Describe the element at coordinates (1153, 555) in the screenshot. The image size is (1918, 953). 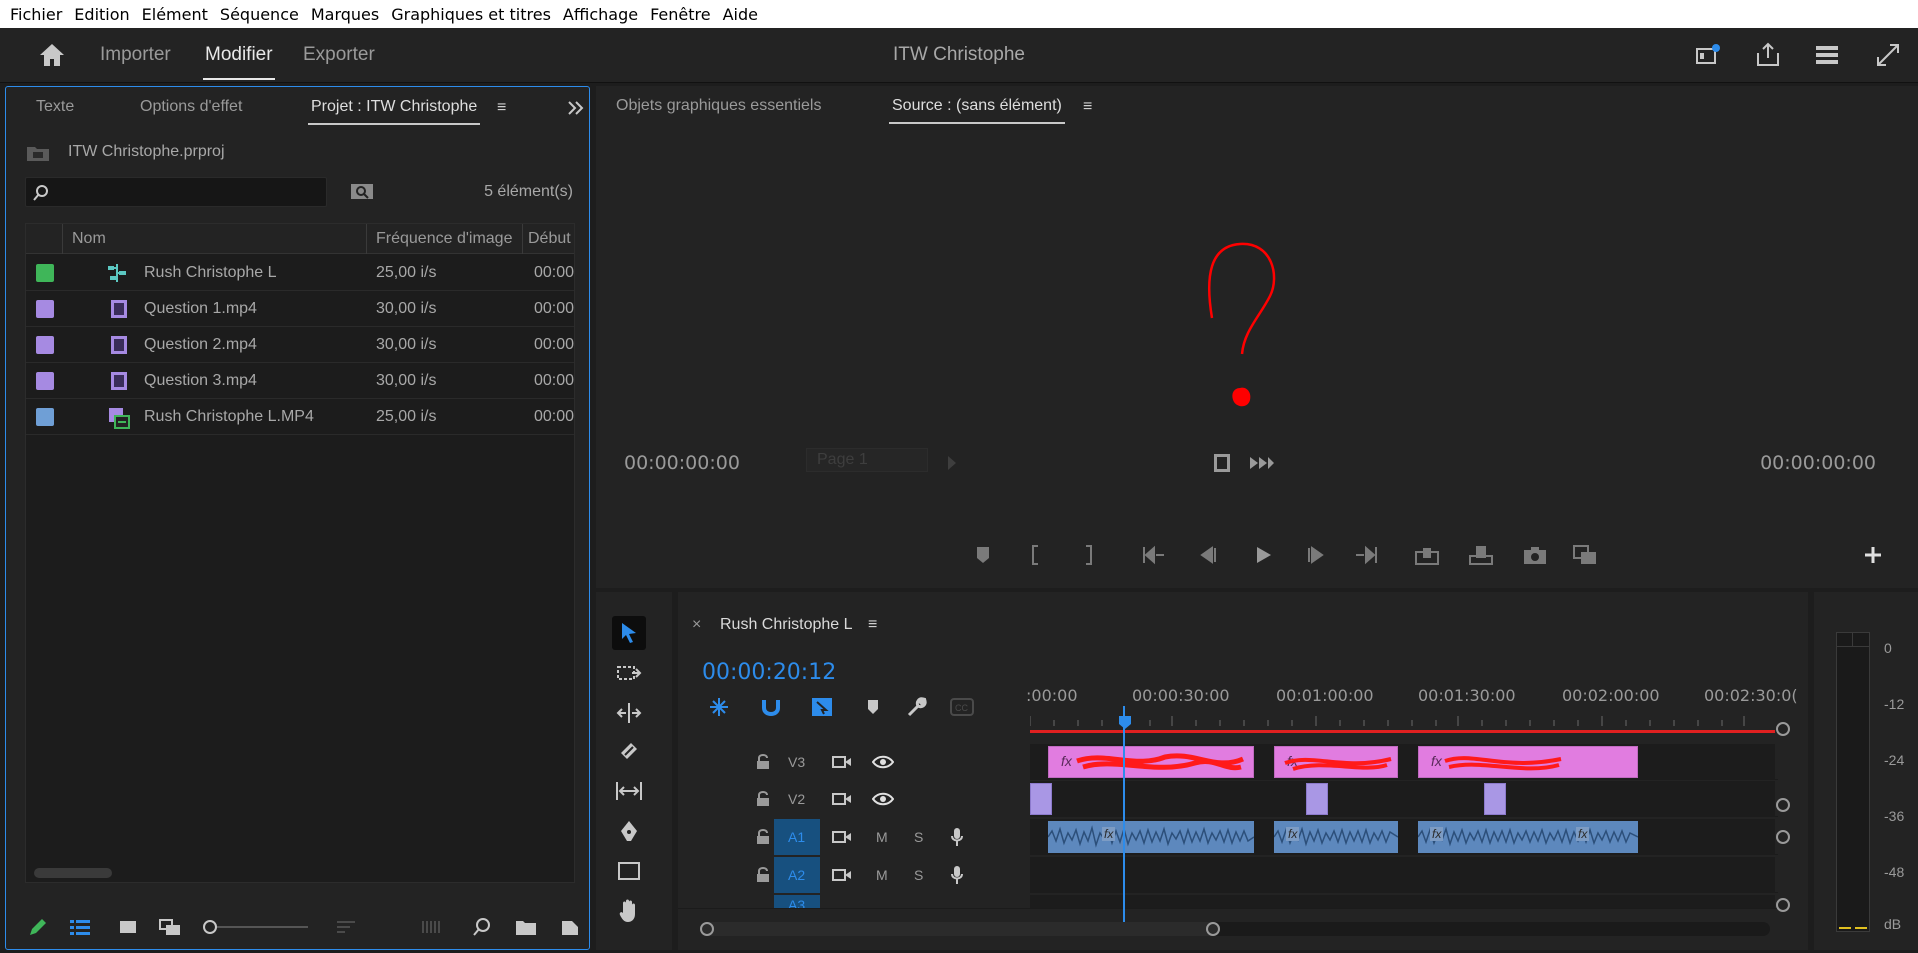
I see `go-to-in-icon` at that location.